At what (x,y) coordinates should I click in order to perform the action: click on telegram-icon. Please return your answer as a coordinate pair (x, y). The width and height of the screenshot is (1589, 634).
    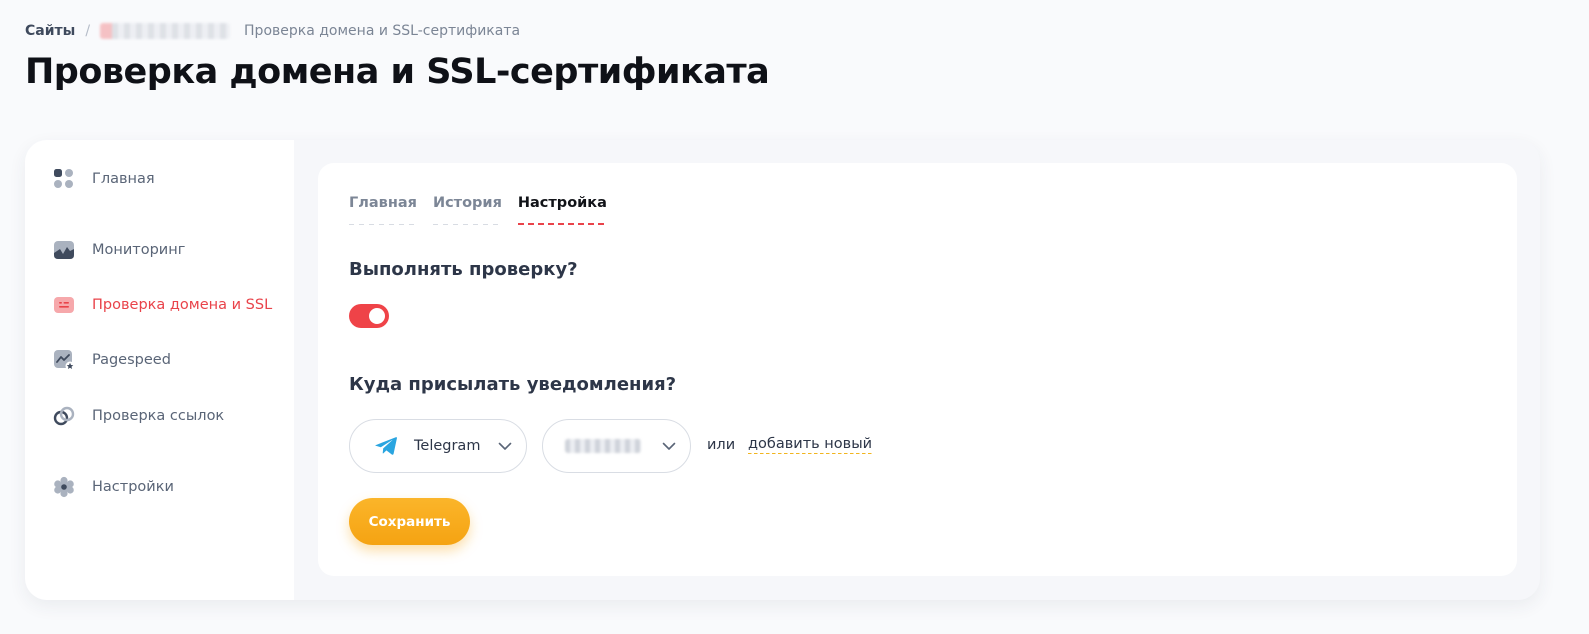
    Looking at the image, I should click on (386, 446).